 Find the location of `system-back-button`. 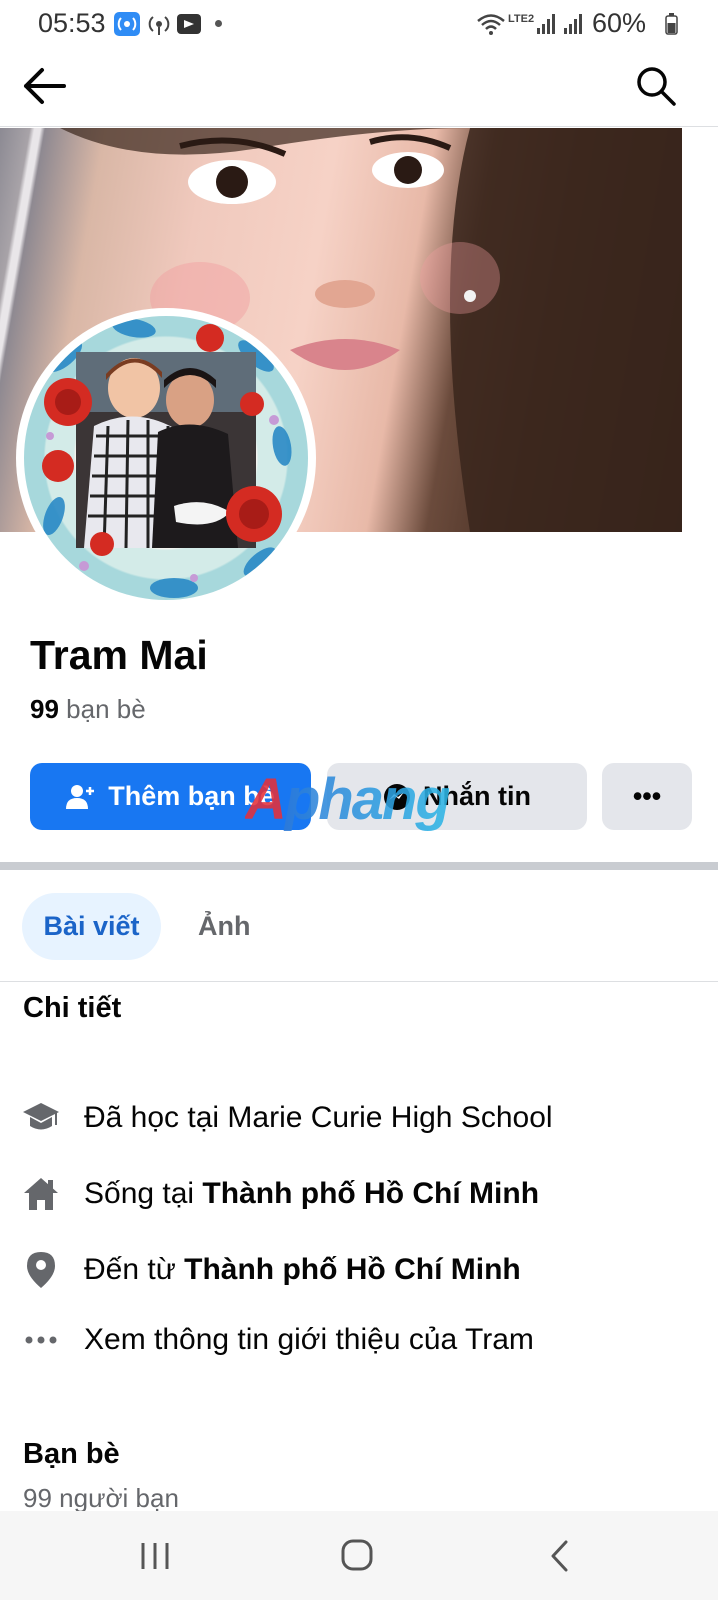

system-back-button is located at coordinates (560, 1556).